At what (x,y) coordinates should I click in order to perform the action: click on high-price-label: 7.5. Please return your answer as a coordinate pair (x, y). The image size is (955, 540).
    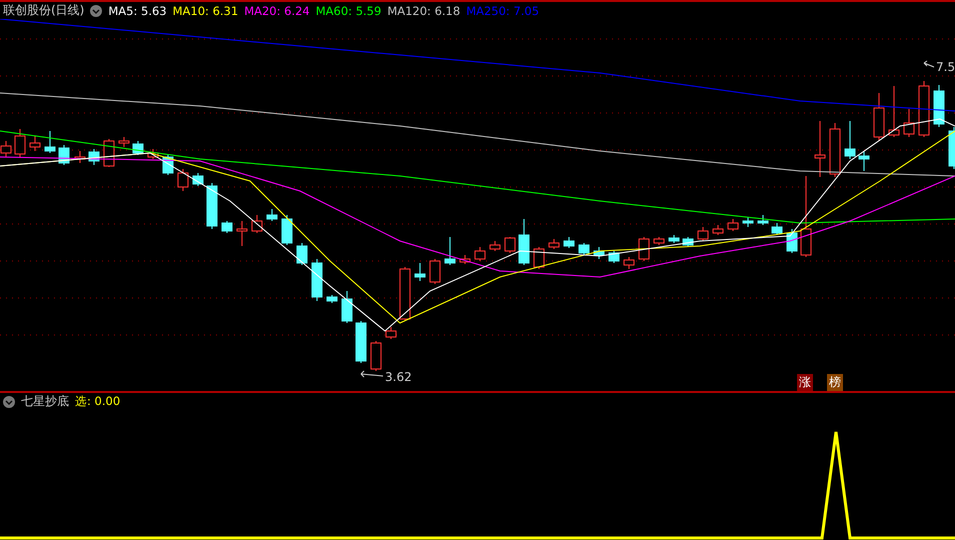
    Looking at the image, I should click on (945, 67).